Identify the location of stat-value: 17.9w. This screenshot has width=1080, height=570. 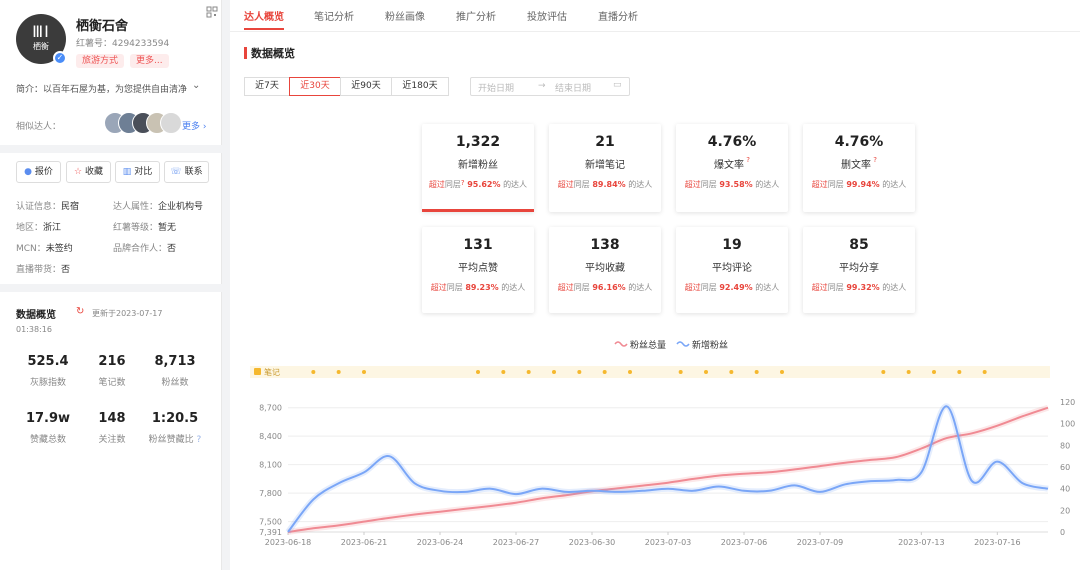
(48, 418).